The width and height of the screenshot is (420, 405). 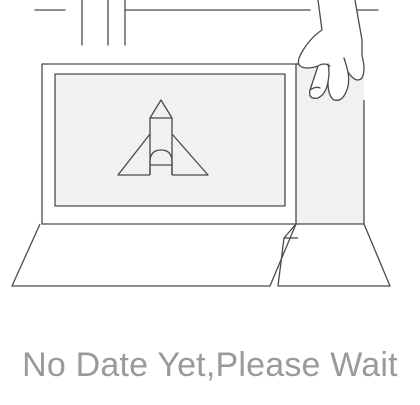 What do you see at coordinates (210, 365) in the screenshot?
I see `empty-state-message: No Date Yet,Please Wait` at bounding box center [210, 365].